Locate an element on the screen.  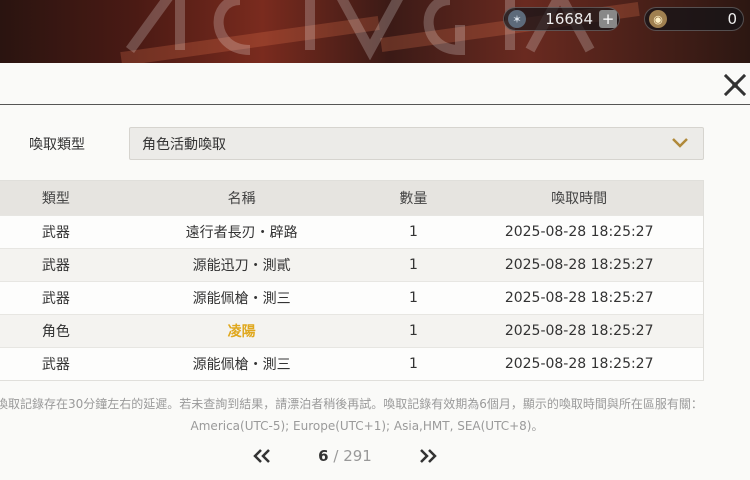
cell-name: 遠行者長刃・辟路 is located at coordinates (241, 233).